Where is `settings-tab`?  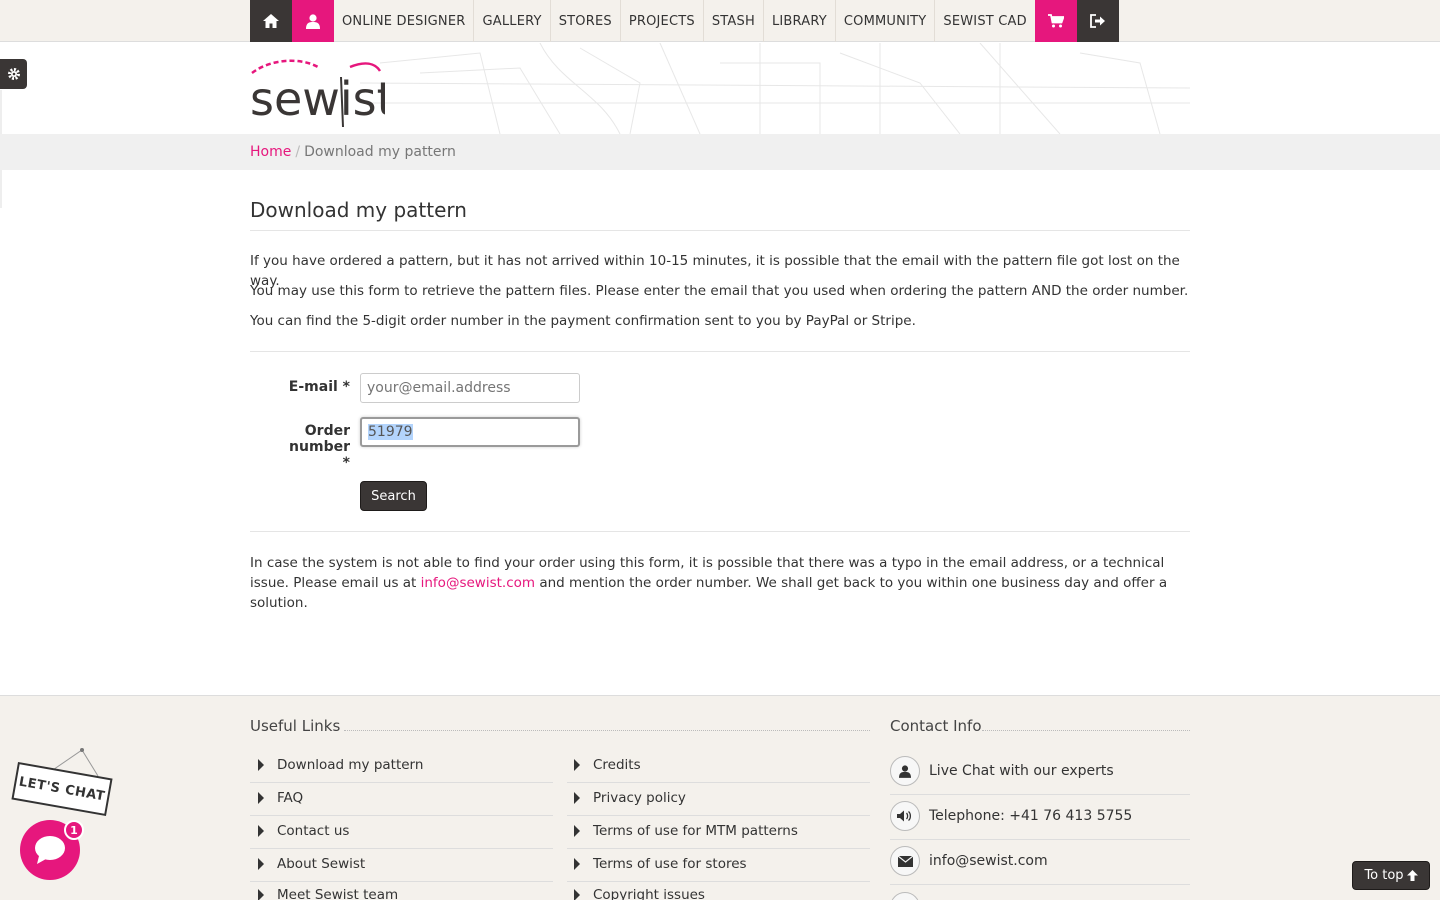 settings-tab is located at coordinates (13, 74).